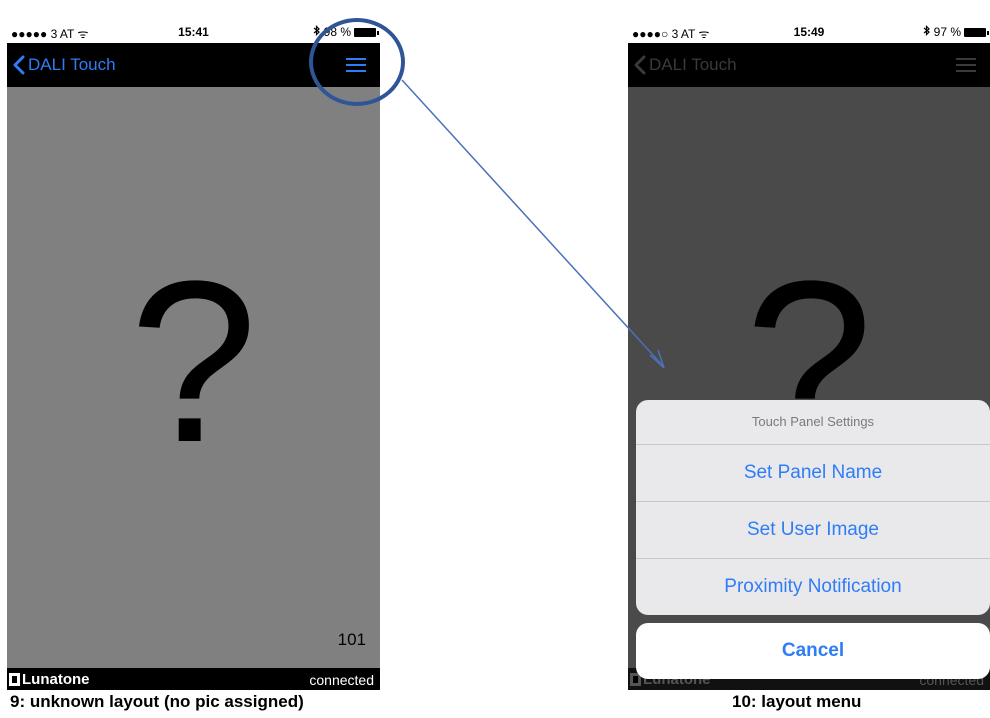 Image resolution: width=990 pixels, height=718 pixels. Describe the element at coordinates (193, 679) in the screenshot. I see `footer-bar: Lunatone connected` at that location.